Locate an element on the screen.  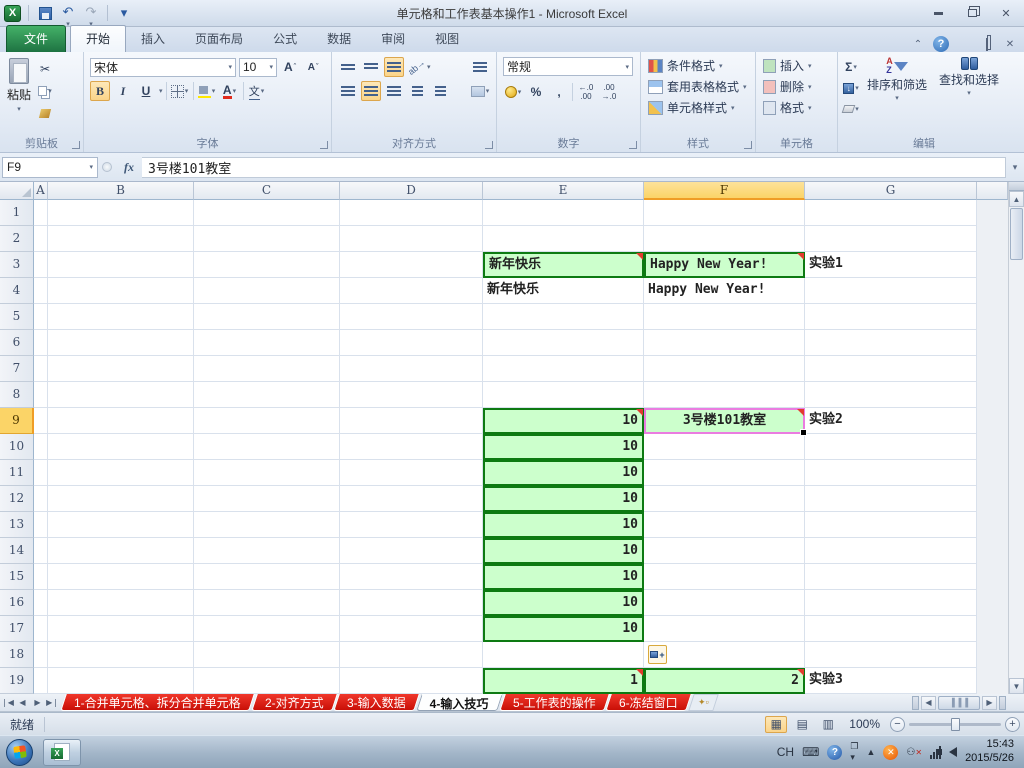
cell-C10 is located at coordinates (267, 447).